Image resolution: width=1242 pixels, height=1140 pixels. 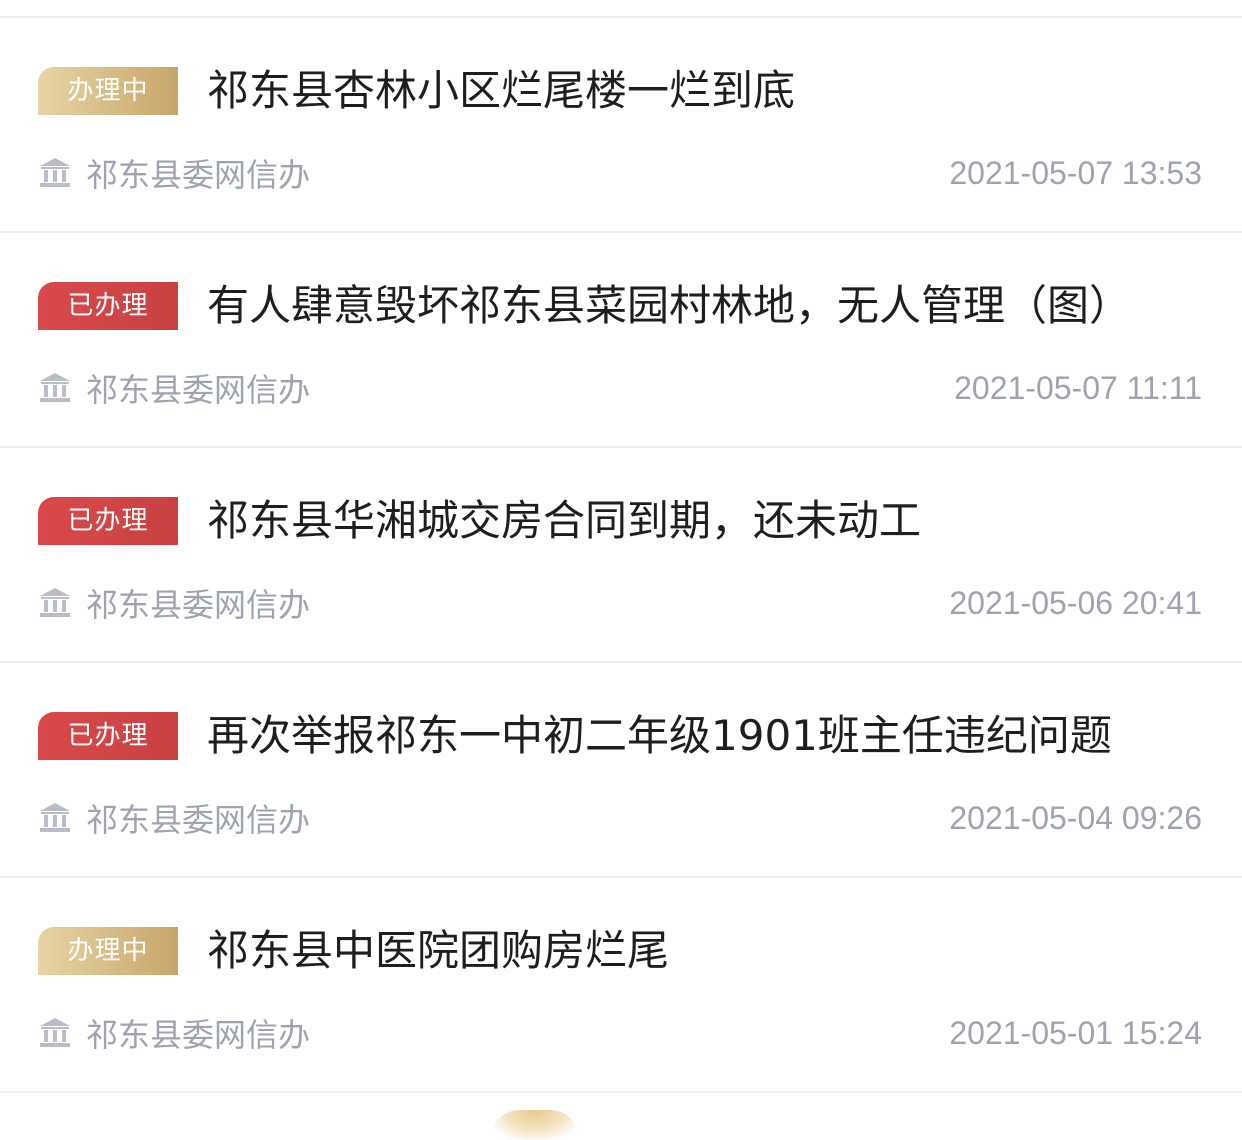 What do you see at coordinates (1075, 1032) in the screenshot?
I see `timestamp: 2021-05-01 15:24` at bounding box center [1075, 1032].